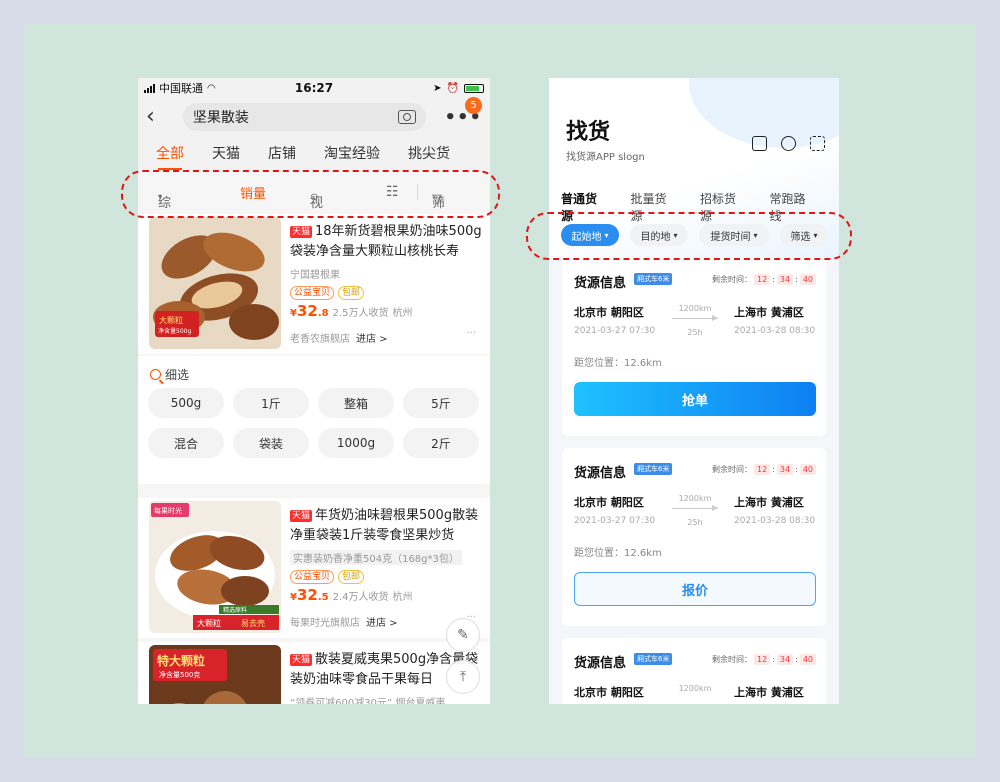  Describe the element at coordinates (315, 275) in the screenshot. I see `product-subtitle: 宁国碧根果` at that location.